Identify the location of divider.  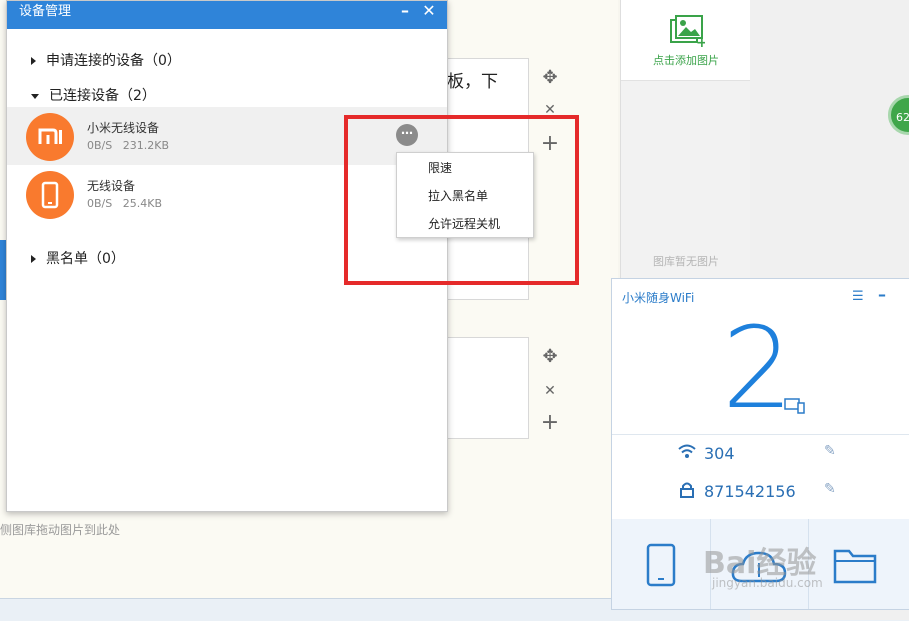
(760, 434).